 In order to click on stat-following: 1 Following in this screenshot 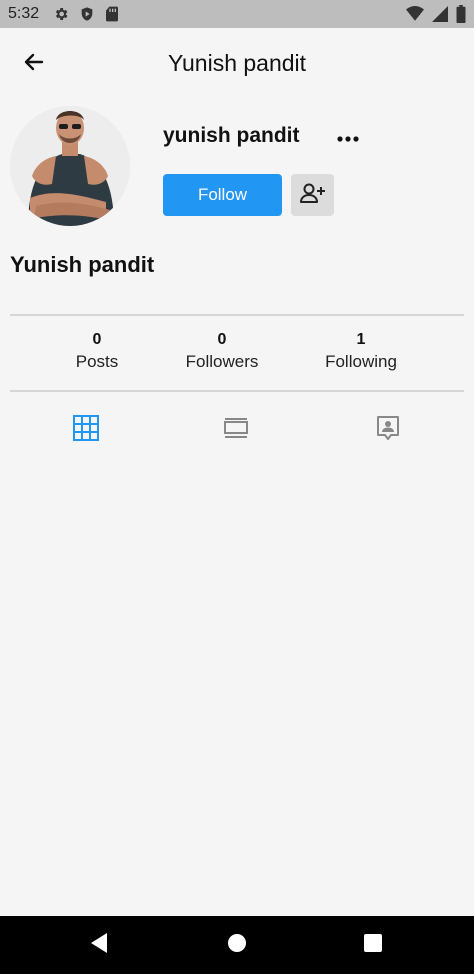, I will do `click(361, 352)`.